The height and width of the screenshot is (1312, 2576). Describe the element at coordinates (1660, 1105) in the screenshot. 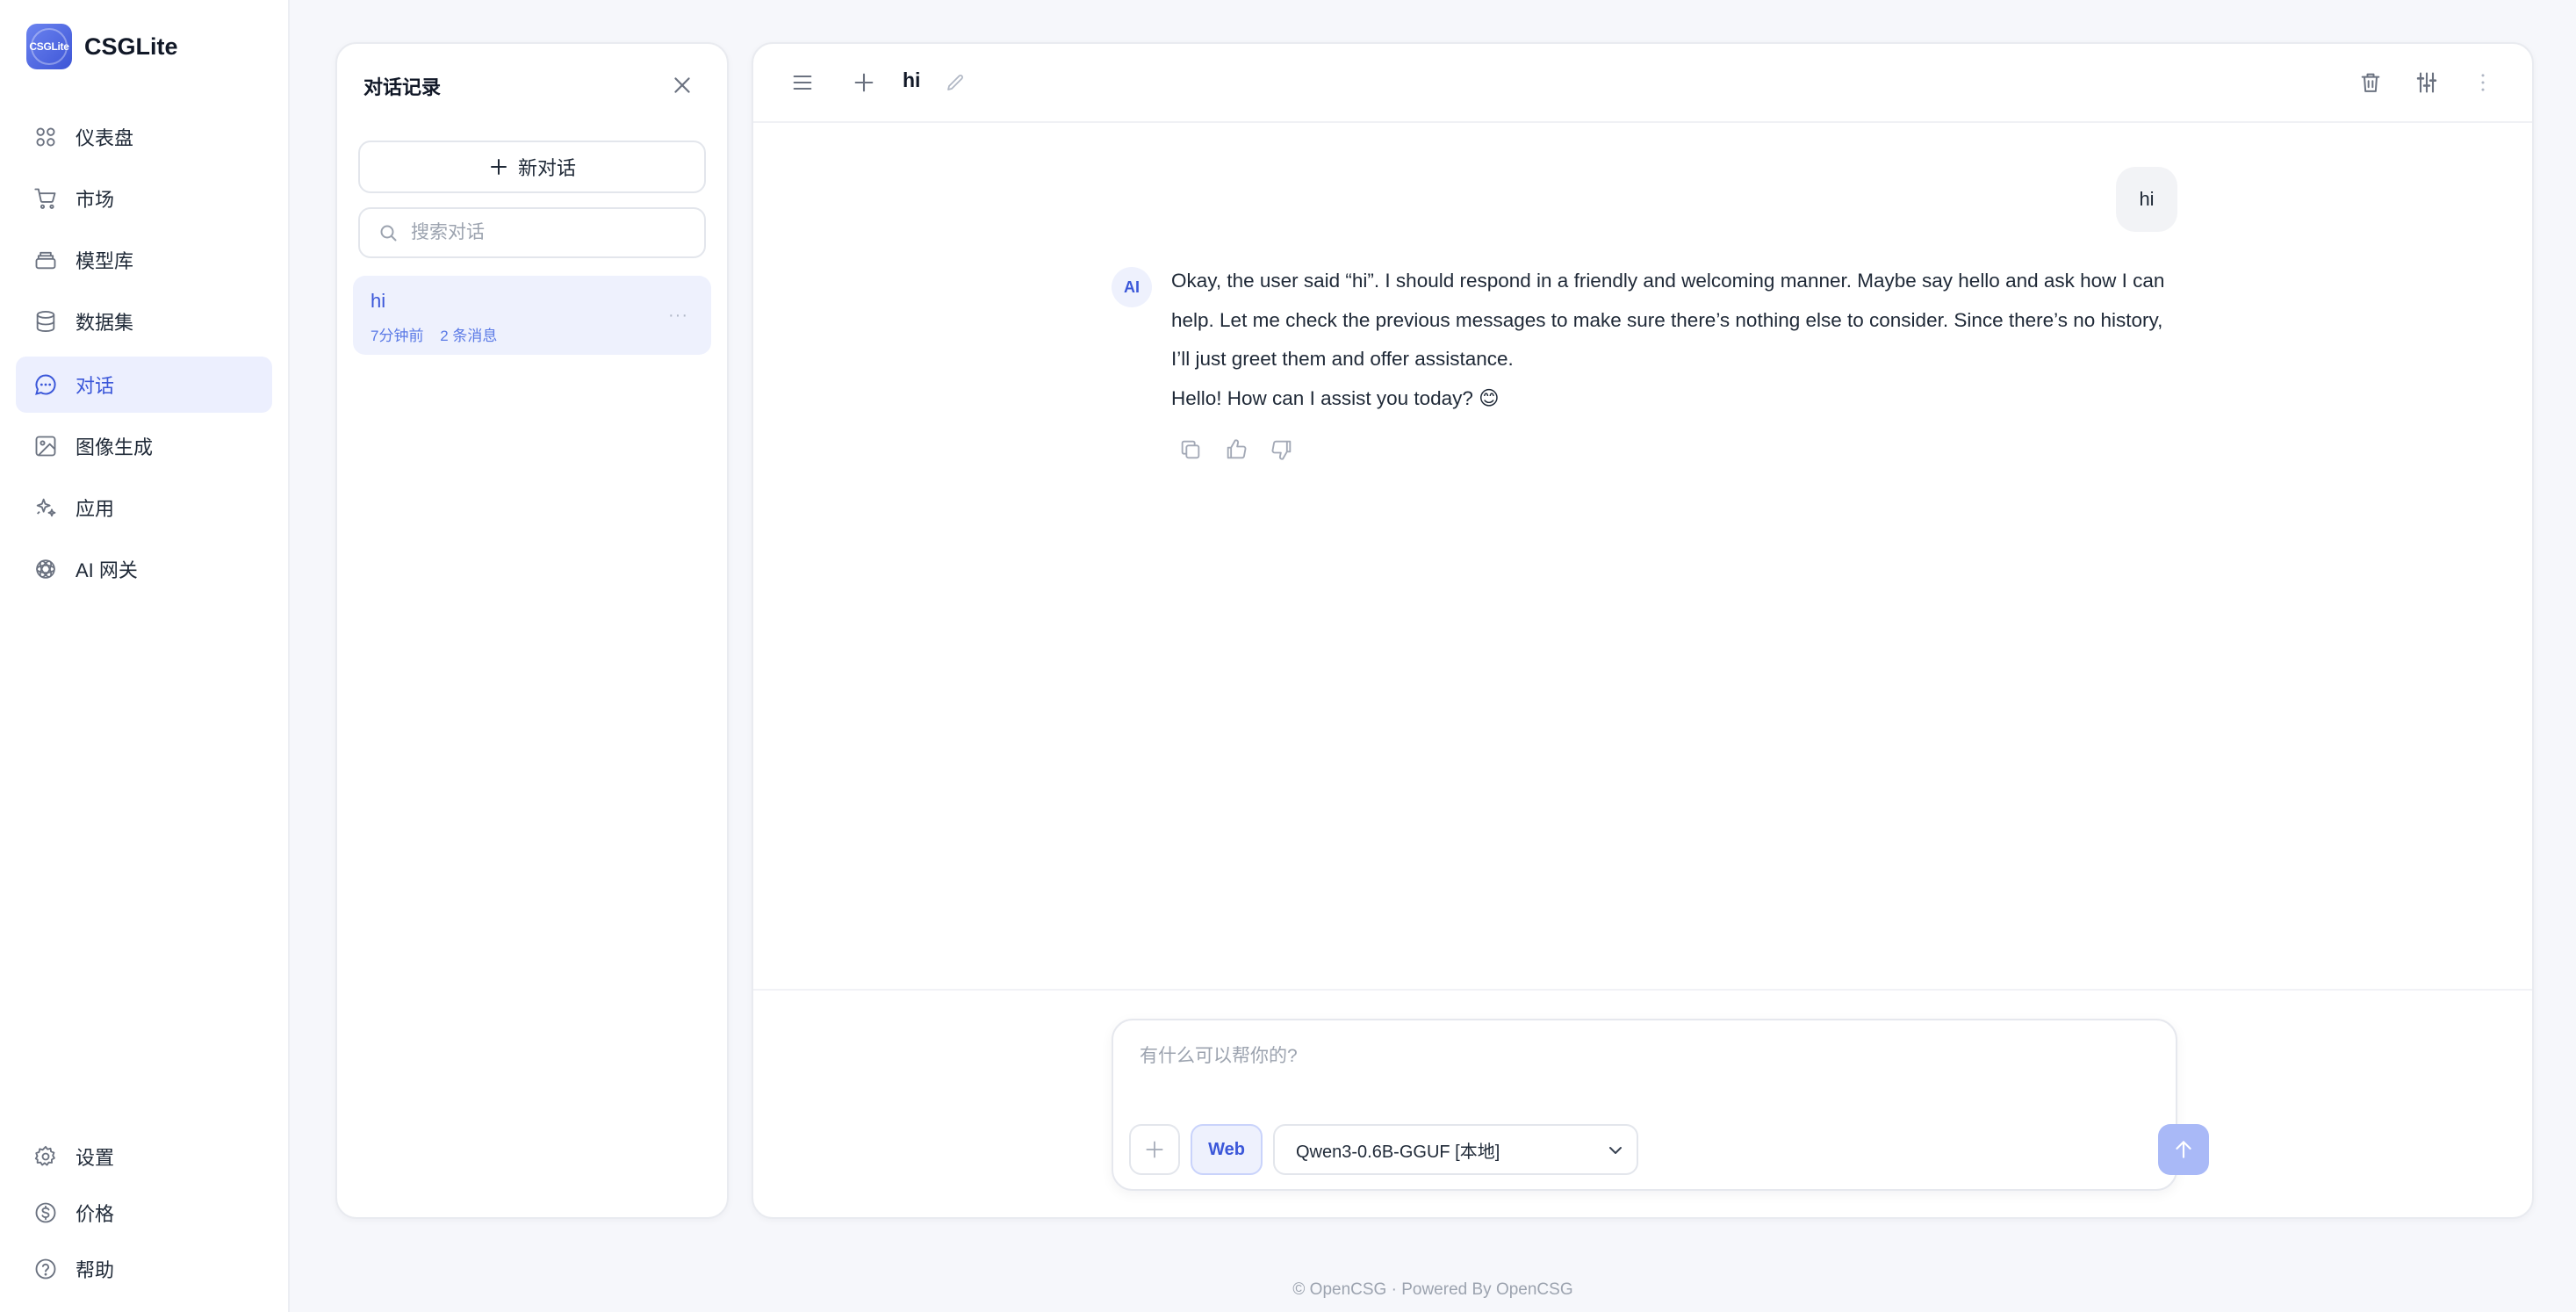

I see `message-composer: Web Qwen3-0.6B-GGUF [本地]` at that location.